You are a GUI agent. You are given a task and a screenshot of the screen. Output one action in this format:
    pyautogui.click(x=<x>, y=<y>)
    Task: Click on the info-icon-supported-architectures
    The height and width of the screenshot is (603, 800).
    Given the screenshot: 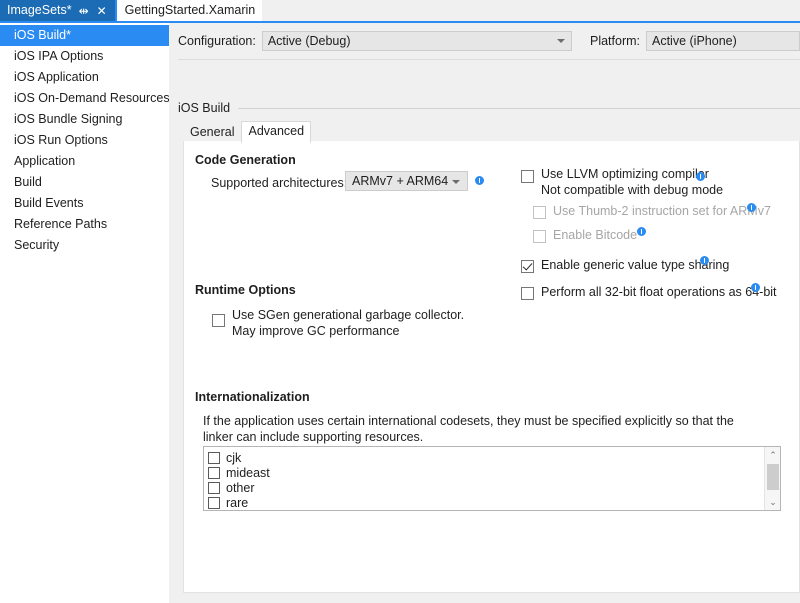 What is the action you would take?
    pyautogui.click(x=479, y=180)
    